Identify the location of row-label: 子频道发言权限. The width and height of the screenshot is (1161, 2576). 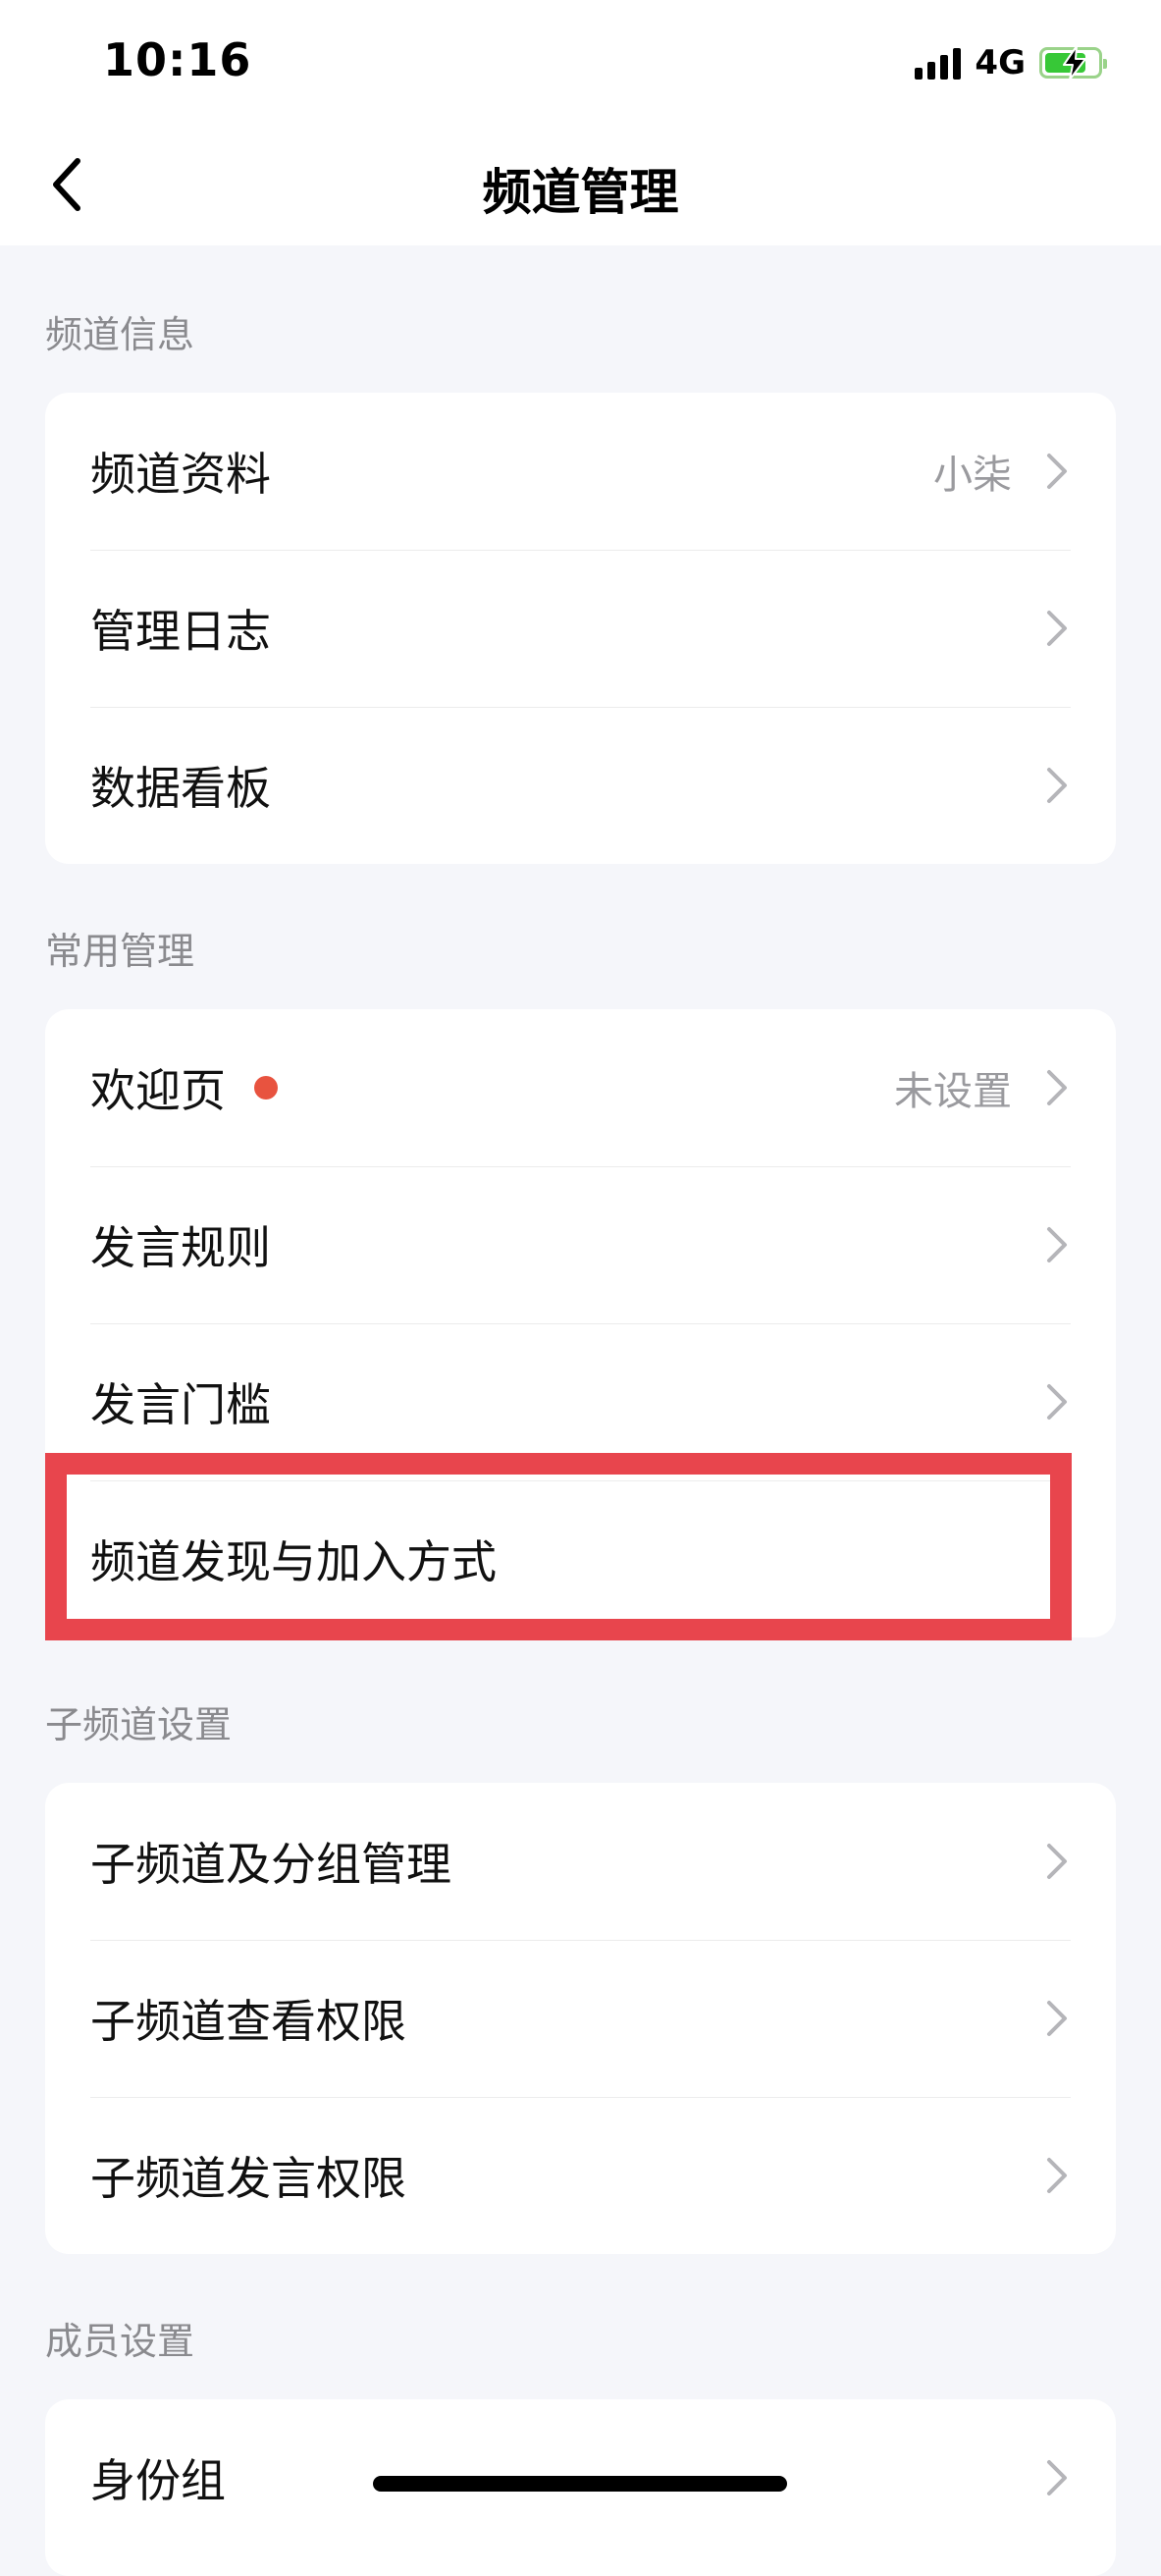
(248, 2178).